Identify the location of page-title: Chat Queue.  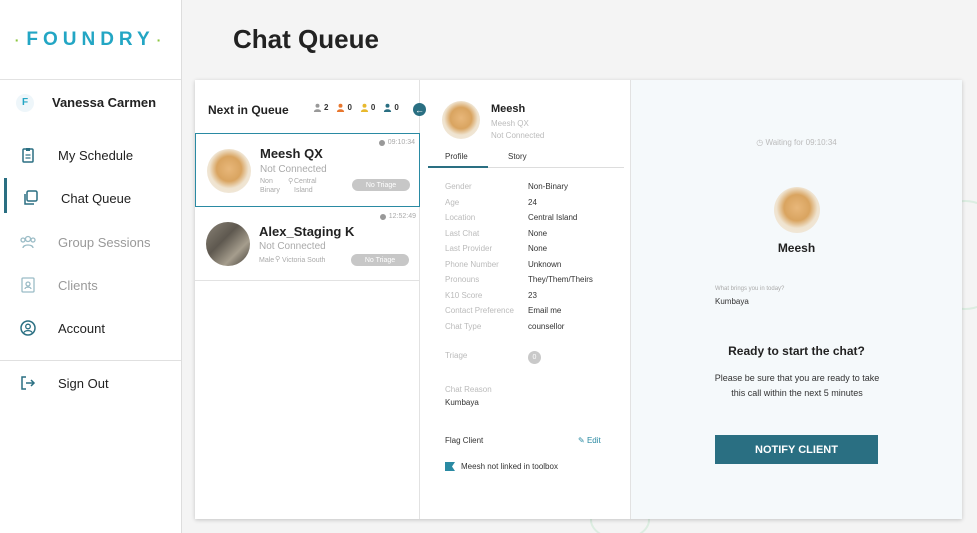
(306, 39).